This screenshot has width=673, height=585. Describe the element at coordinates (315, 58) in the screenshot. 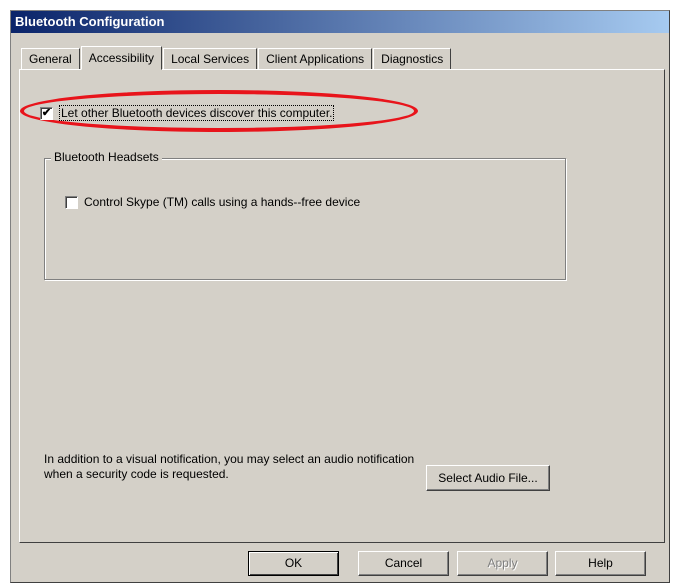

I see `tab-client-applications: Client Applications` at that location.